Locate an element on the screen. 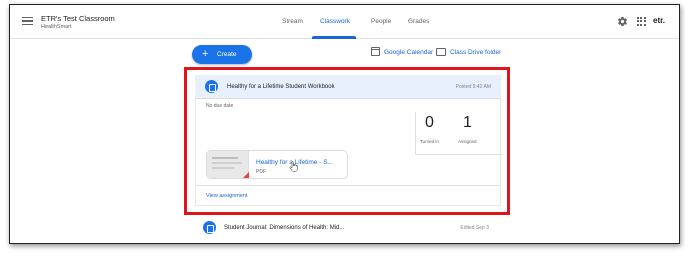  class-title: ETR's Test Classroom is located at coordinates (78, 18).